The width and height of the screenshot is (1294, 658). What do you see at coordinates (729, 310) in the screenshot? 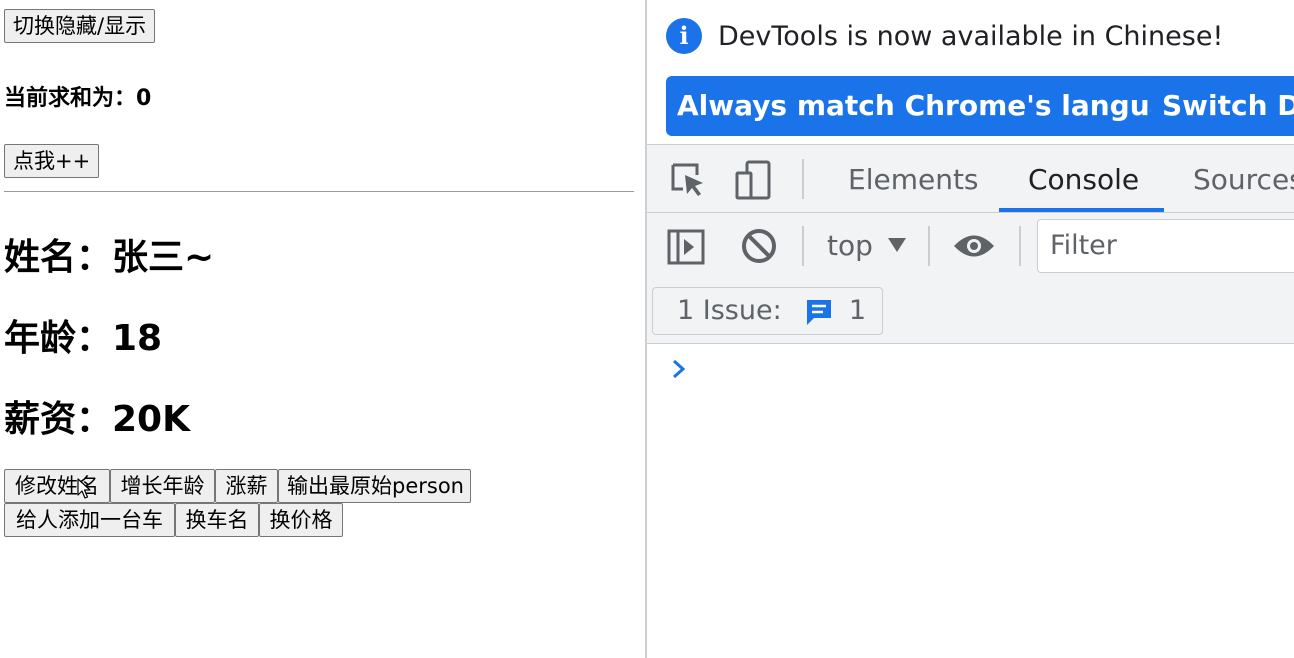
I see `issues-label: 1 Issue:` at bounding box center [729, 310].